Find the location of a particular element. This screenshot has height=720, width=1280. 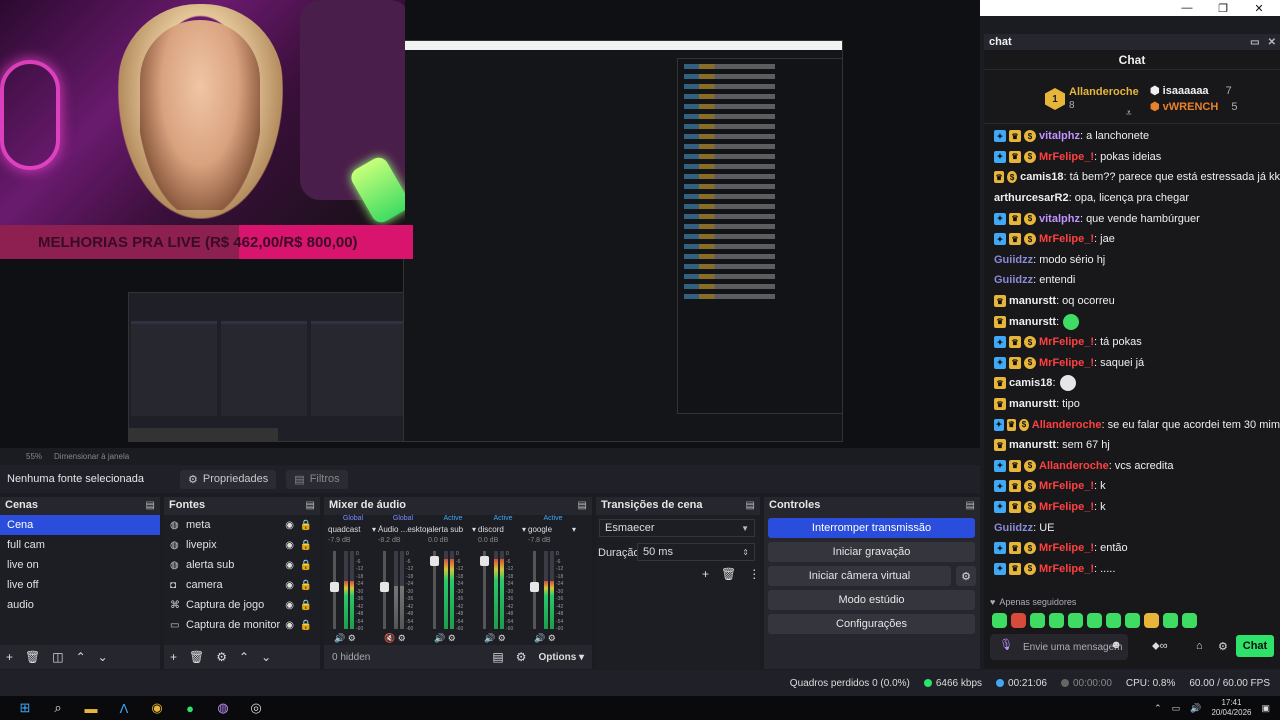

duration-input: 50 ms ⇕ is located at coordinates (696, 552).